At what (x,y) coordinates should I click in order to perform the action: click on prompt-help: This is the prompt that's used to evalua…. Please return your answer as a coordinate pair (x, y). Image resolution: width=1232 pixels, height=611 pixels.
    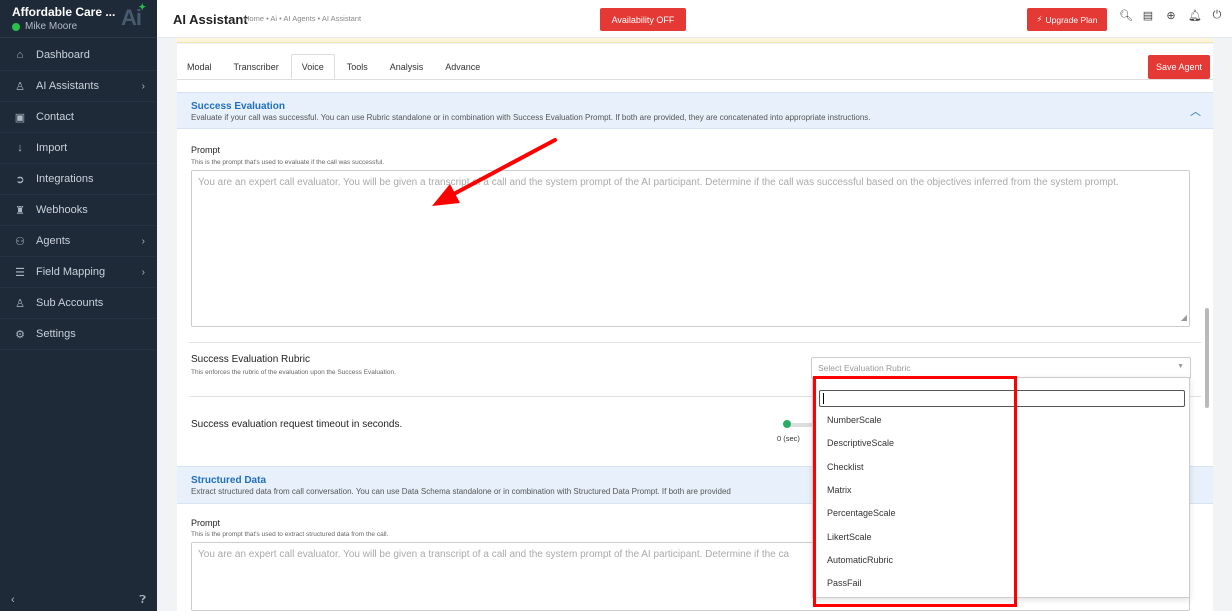
    Looking at the image, I should click on (288, 162).